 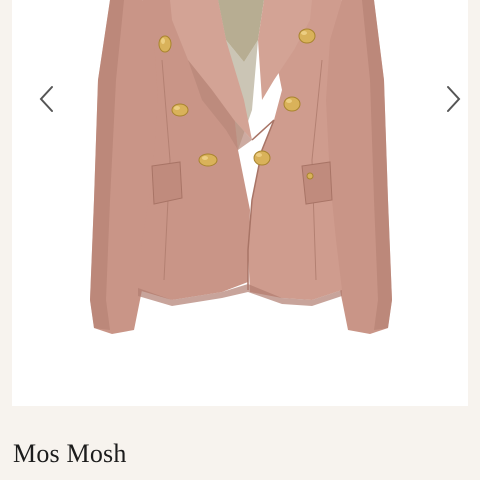 I want to click on chevron-right-icon, so click(x=454, y=99).